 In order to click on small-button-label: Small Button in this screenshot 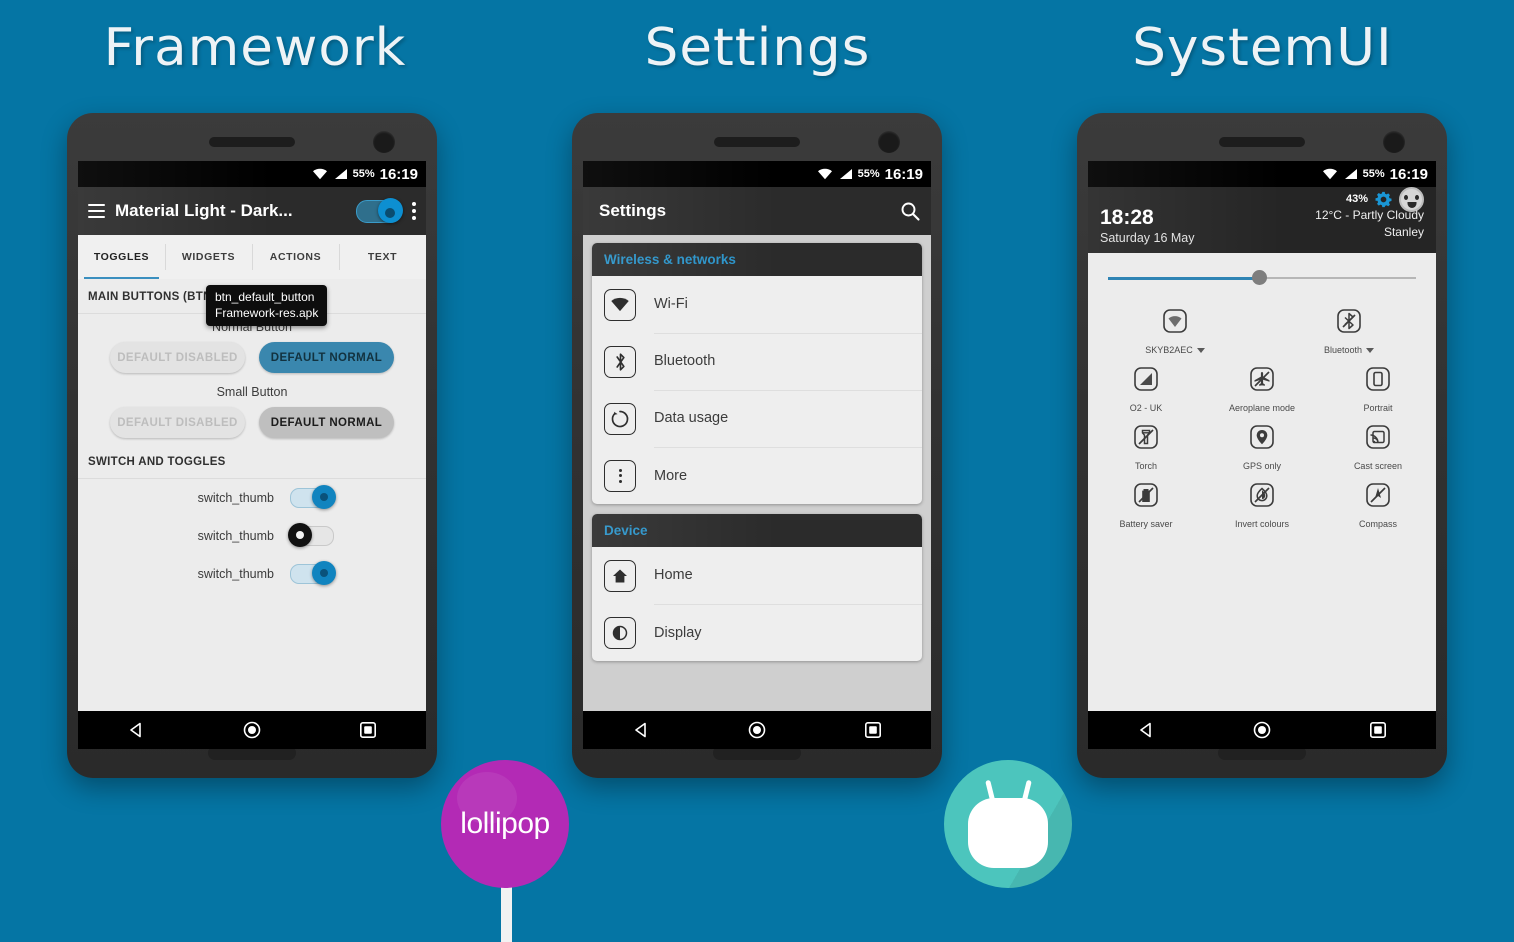, I will do `click(252, 392)`.